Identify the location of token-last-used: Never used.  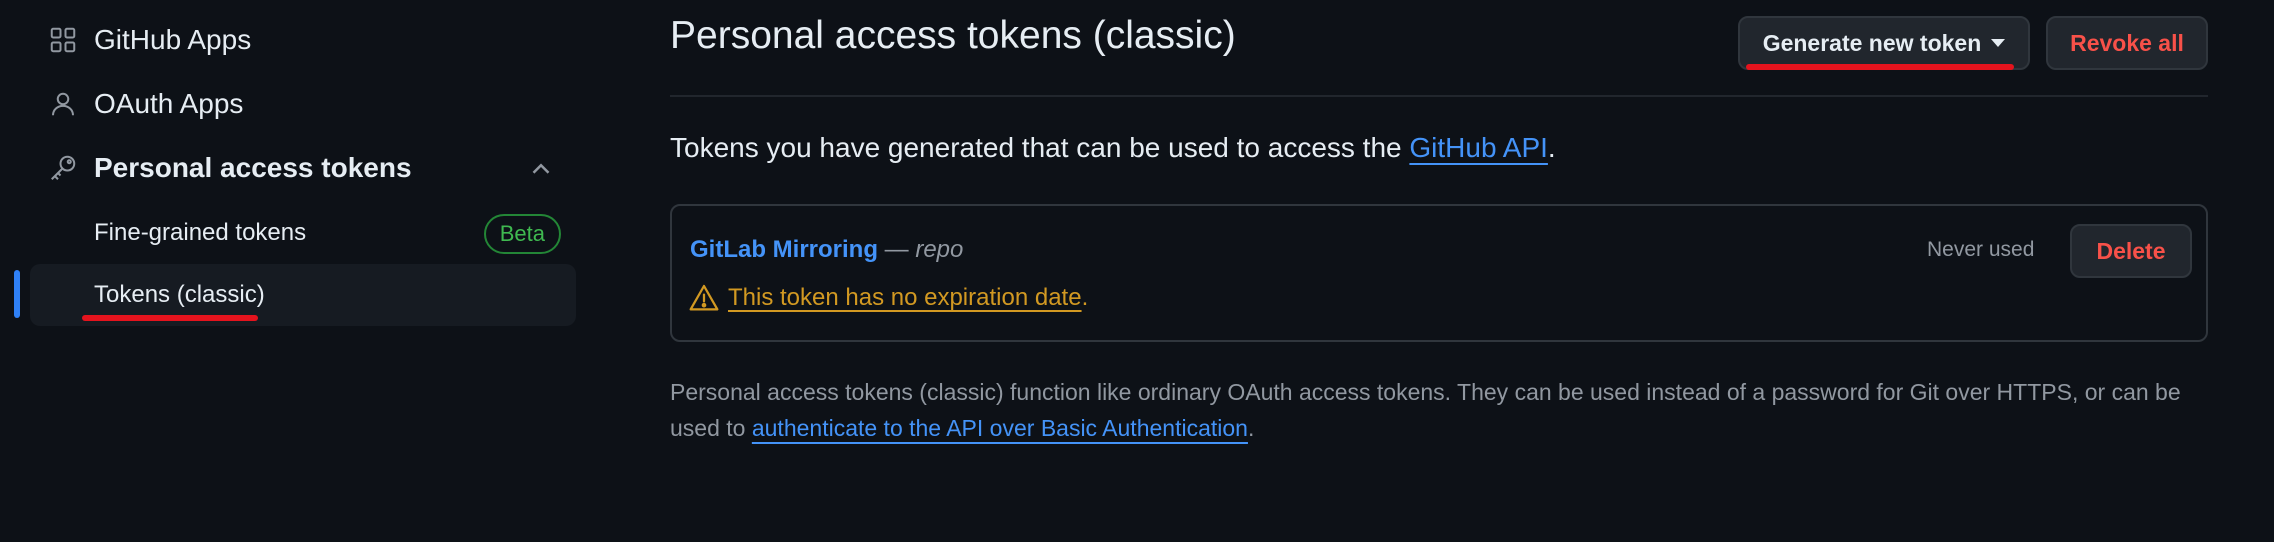
(1981, 249).